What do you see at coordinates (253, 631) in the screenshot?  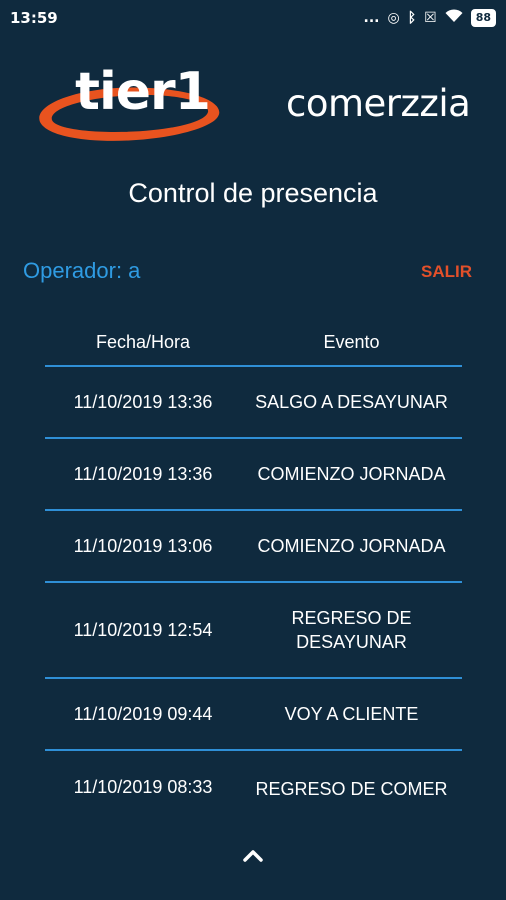 I see `table-row: 11/10/2019 12:54 REGRESO DE DESAYUNAR` at bounding box center [253, 631].